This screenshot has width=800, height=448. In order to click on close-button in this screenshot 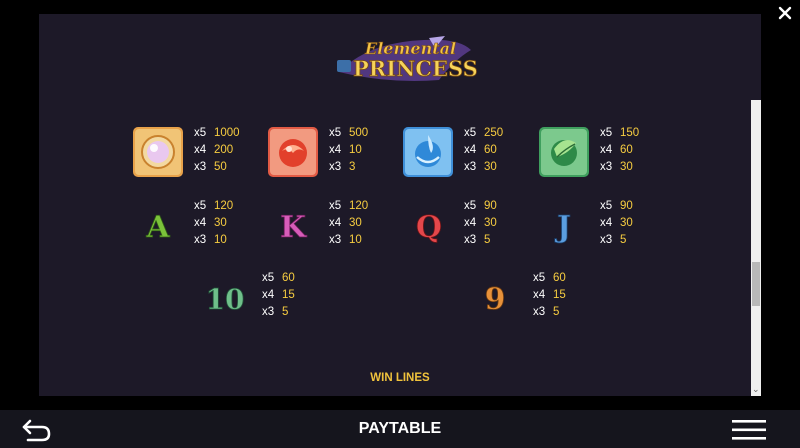, I will do `click(785, 13)`.